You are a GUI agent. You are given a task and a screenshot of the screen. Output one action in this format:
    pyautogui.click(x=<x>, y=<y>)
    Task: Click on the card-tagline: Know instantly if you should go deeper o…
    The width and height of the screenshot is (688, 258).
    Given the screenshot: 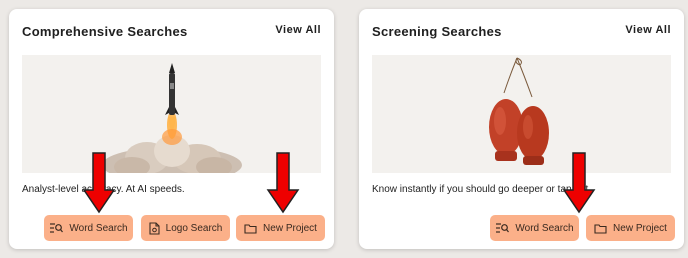 What is the action you would take?
    pyautogui.click(x=482, y=189)
    